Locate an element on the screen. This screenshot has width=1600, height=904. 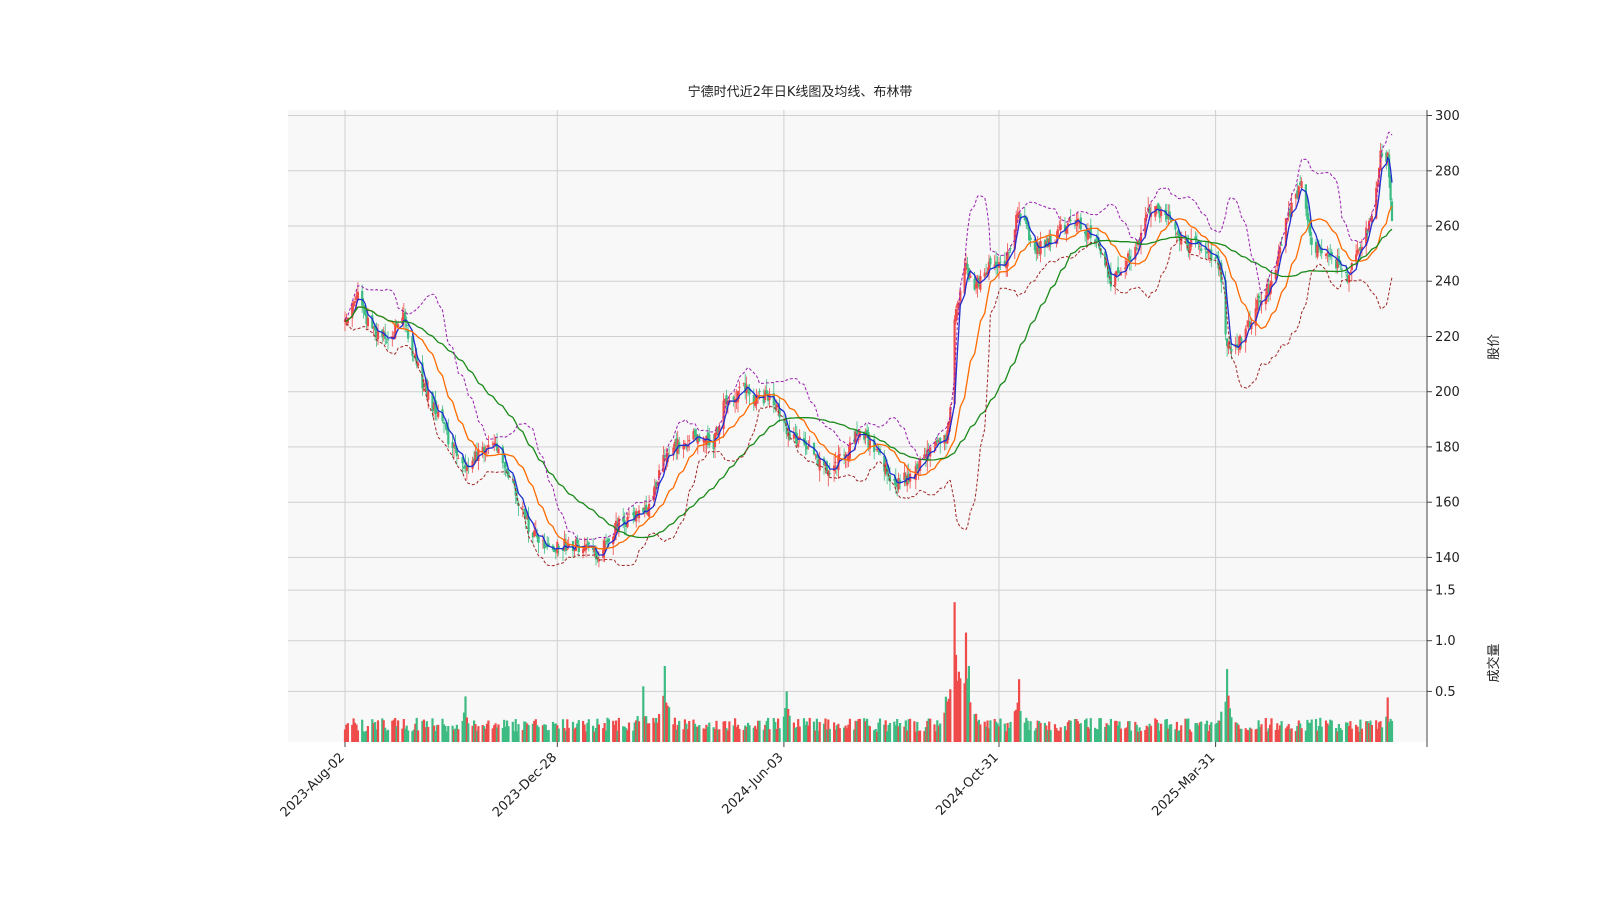
price-tick-label: 160 is located at coordinates (1447, 503).